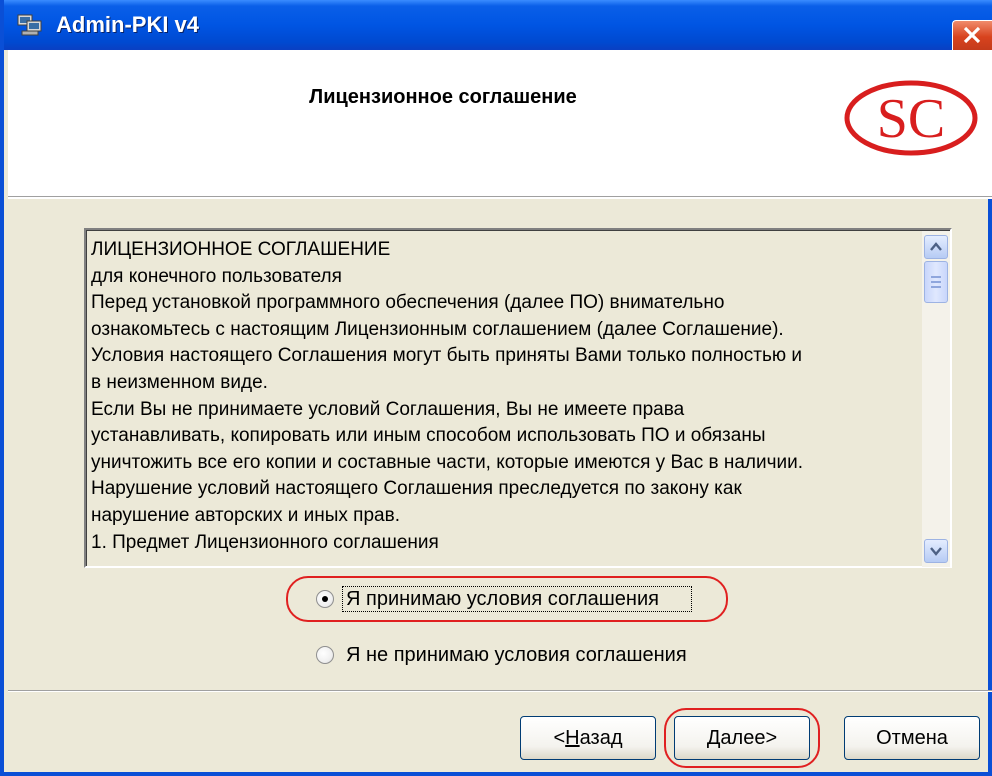 The width and height of the screenshot is (992, 776). What do you see at coordinates (498, 25) in the screenshot?
I see `title-bar: Admin-PKI v4` at bounding box center [498, 25].